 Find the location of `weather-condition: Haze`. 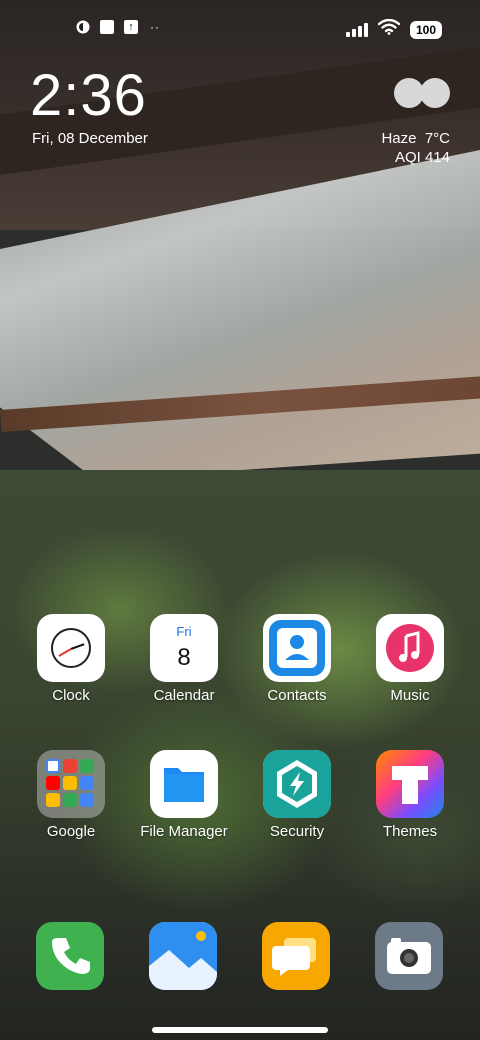

weather-condition: Haze is located at coordinates (399, 138).